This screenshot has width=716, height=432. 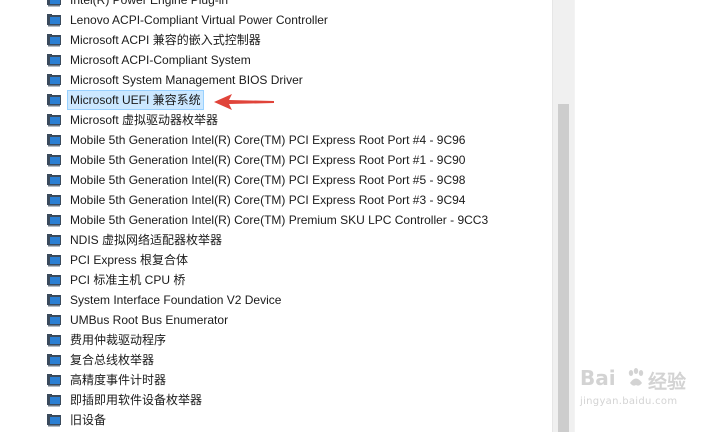 I want to click on device-tree-item: 即插即用软件设备枚举器, so click(x=276, y=400).